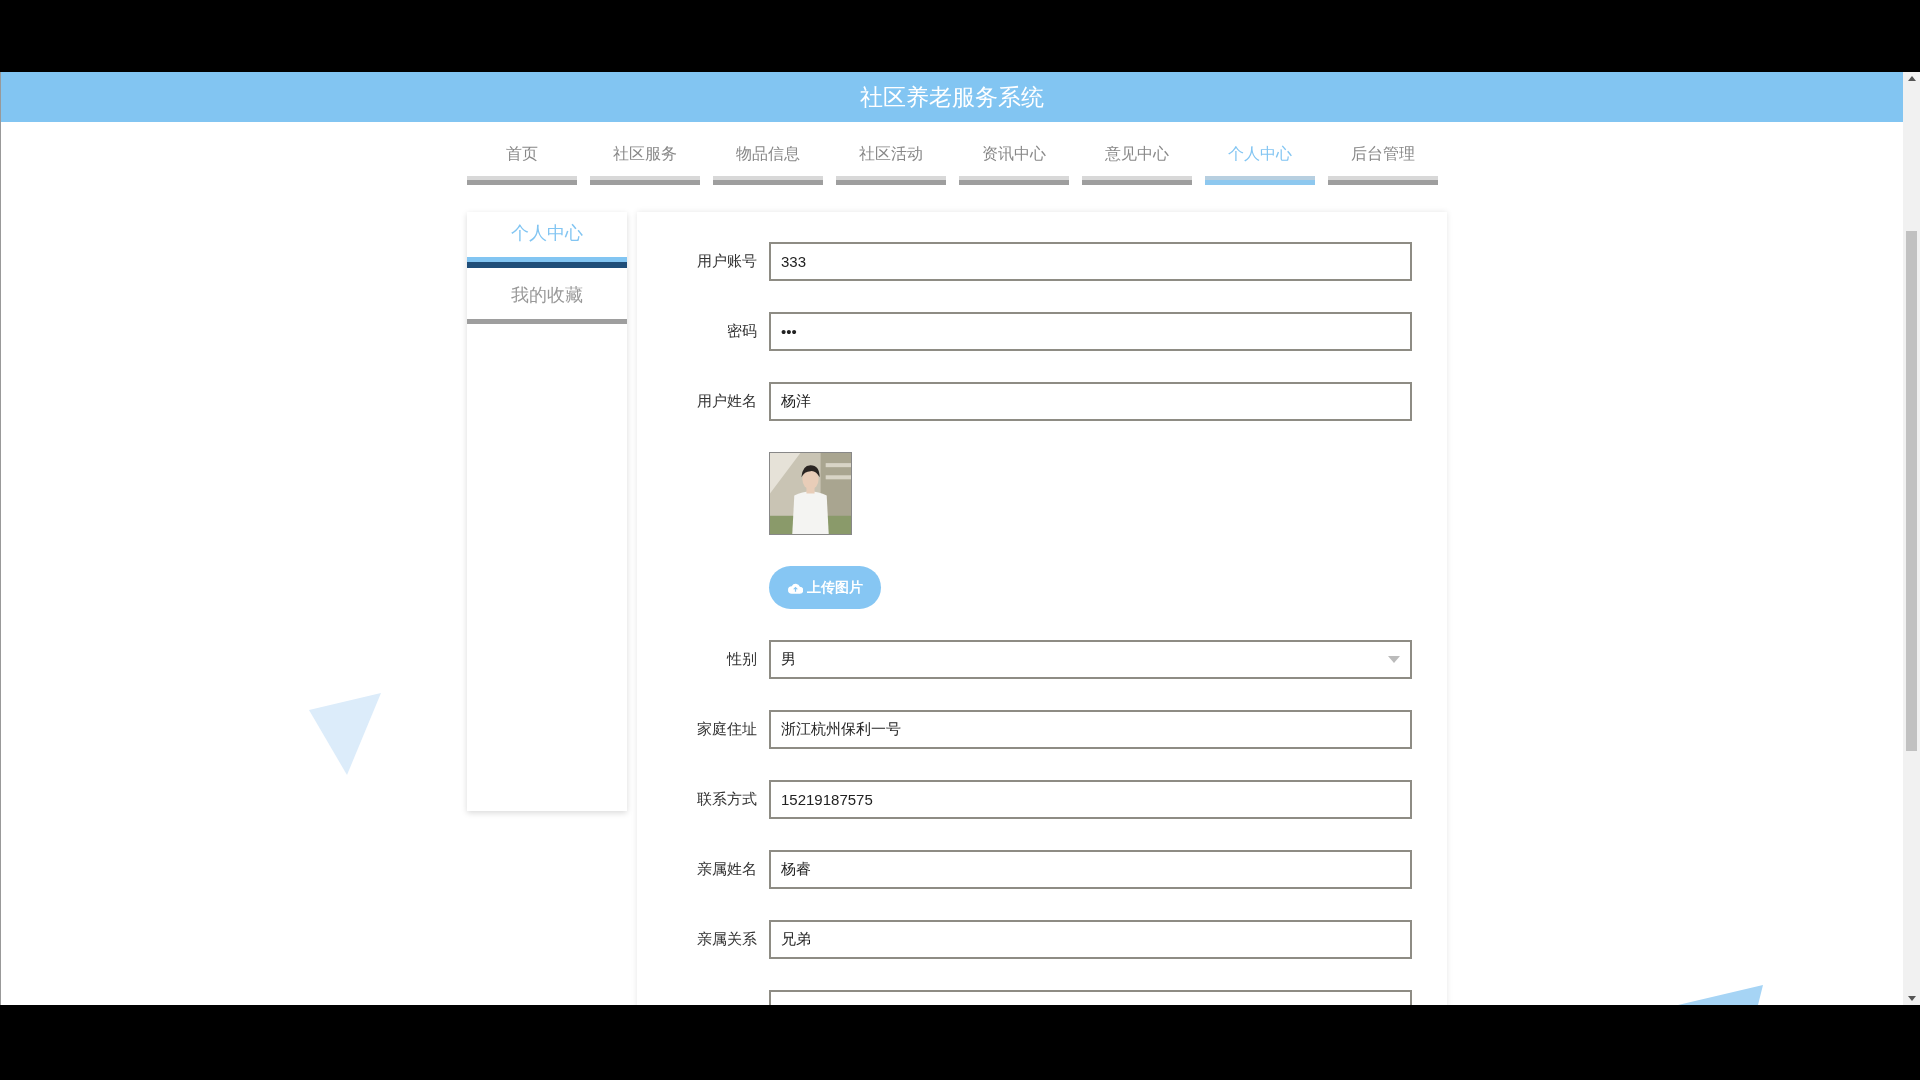 Image resolution: width=1920 pixels, height=1080 pixels. What do you see at coordinates (741, 659) in the screenshot?
I see `field-label: 性别` at bounding box center [741, 659].